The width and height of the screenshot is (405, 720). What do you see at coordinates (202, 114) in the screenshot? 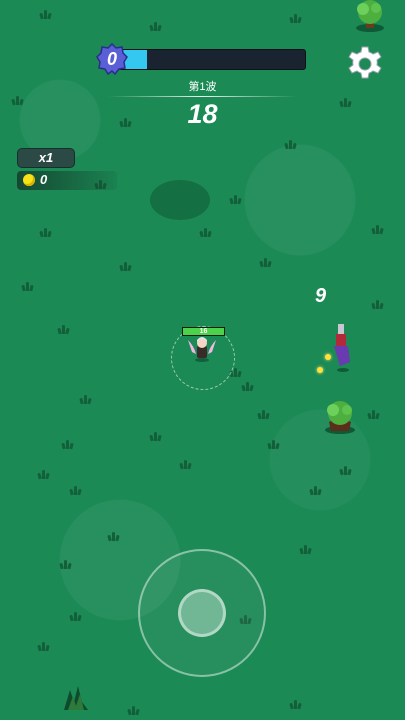
I see `wave-timer: 18` at bounding box center [202, 114].